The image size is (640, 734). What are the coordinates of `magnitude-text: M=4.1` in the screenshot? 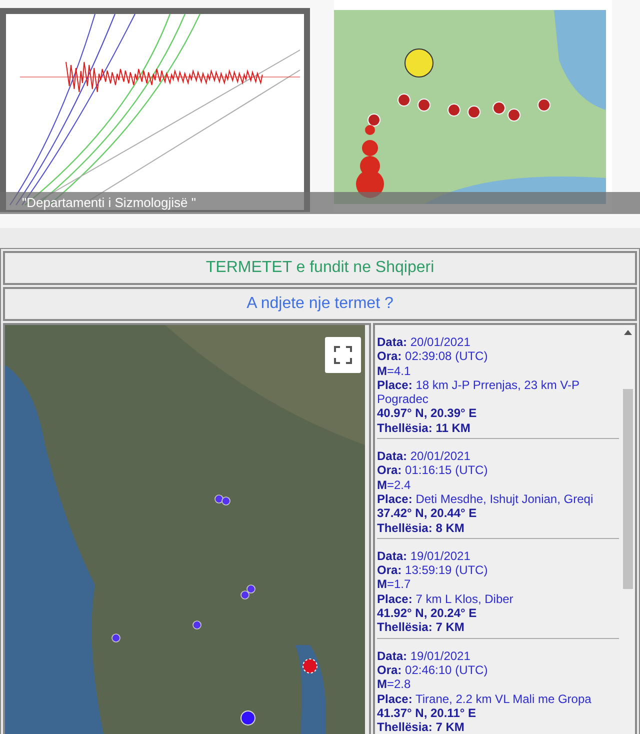 It's located at (394, 371).